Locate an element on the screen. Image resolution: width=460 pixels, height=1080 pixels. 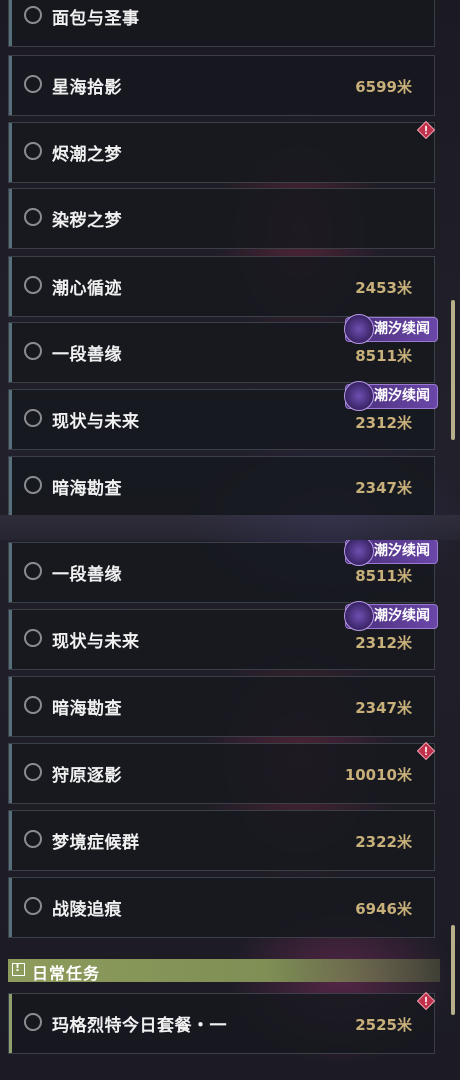
panel-divider is located at coordinates (230, 527).